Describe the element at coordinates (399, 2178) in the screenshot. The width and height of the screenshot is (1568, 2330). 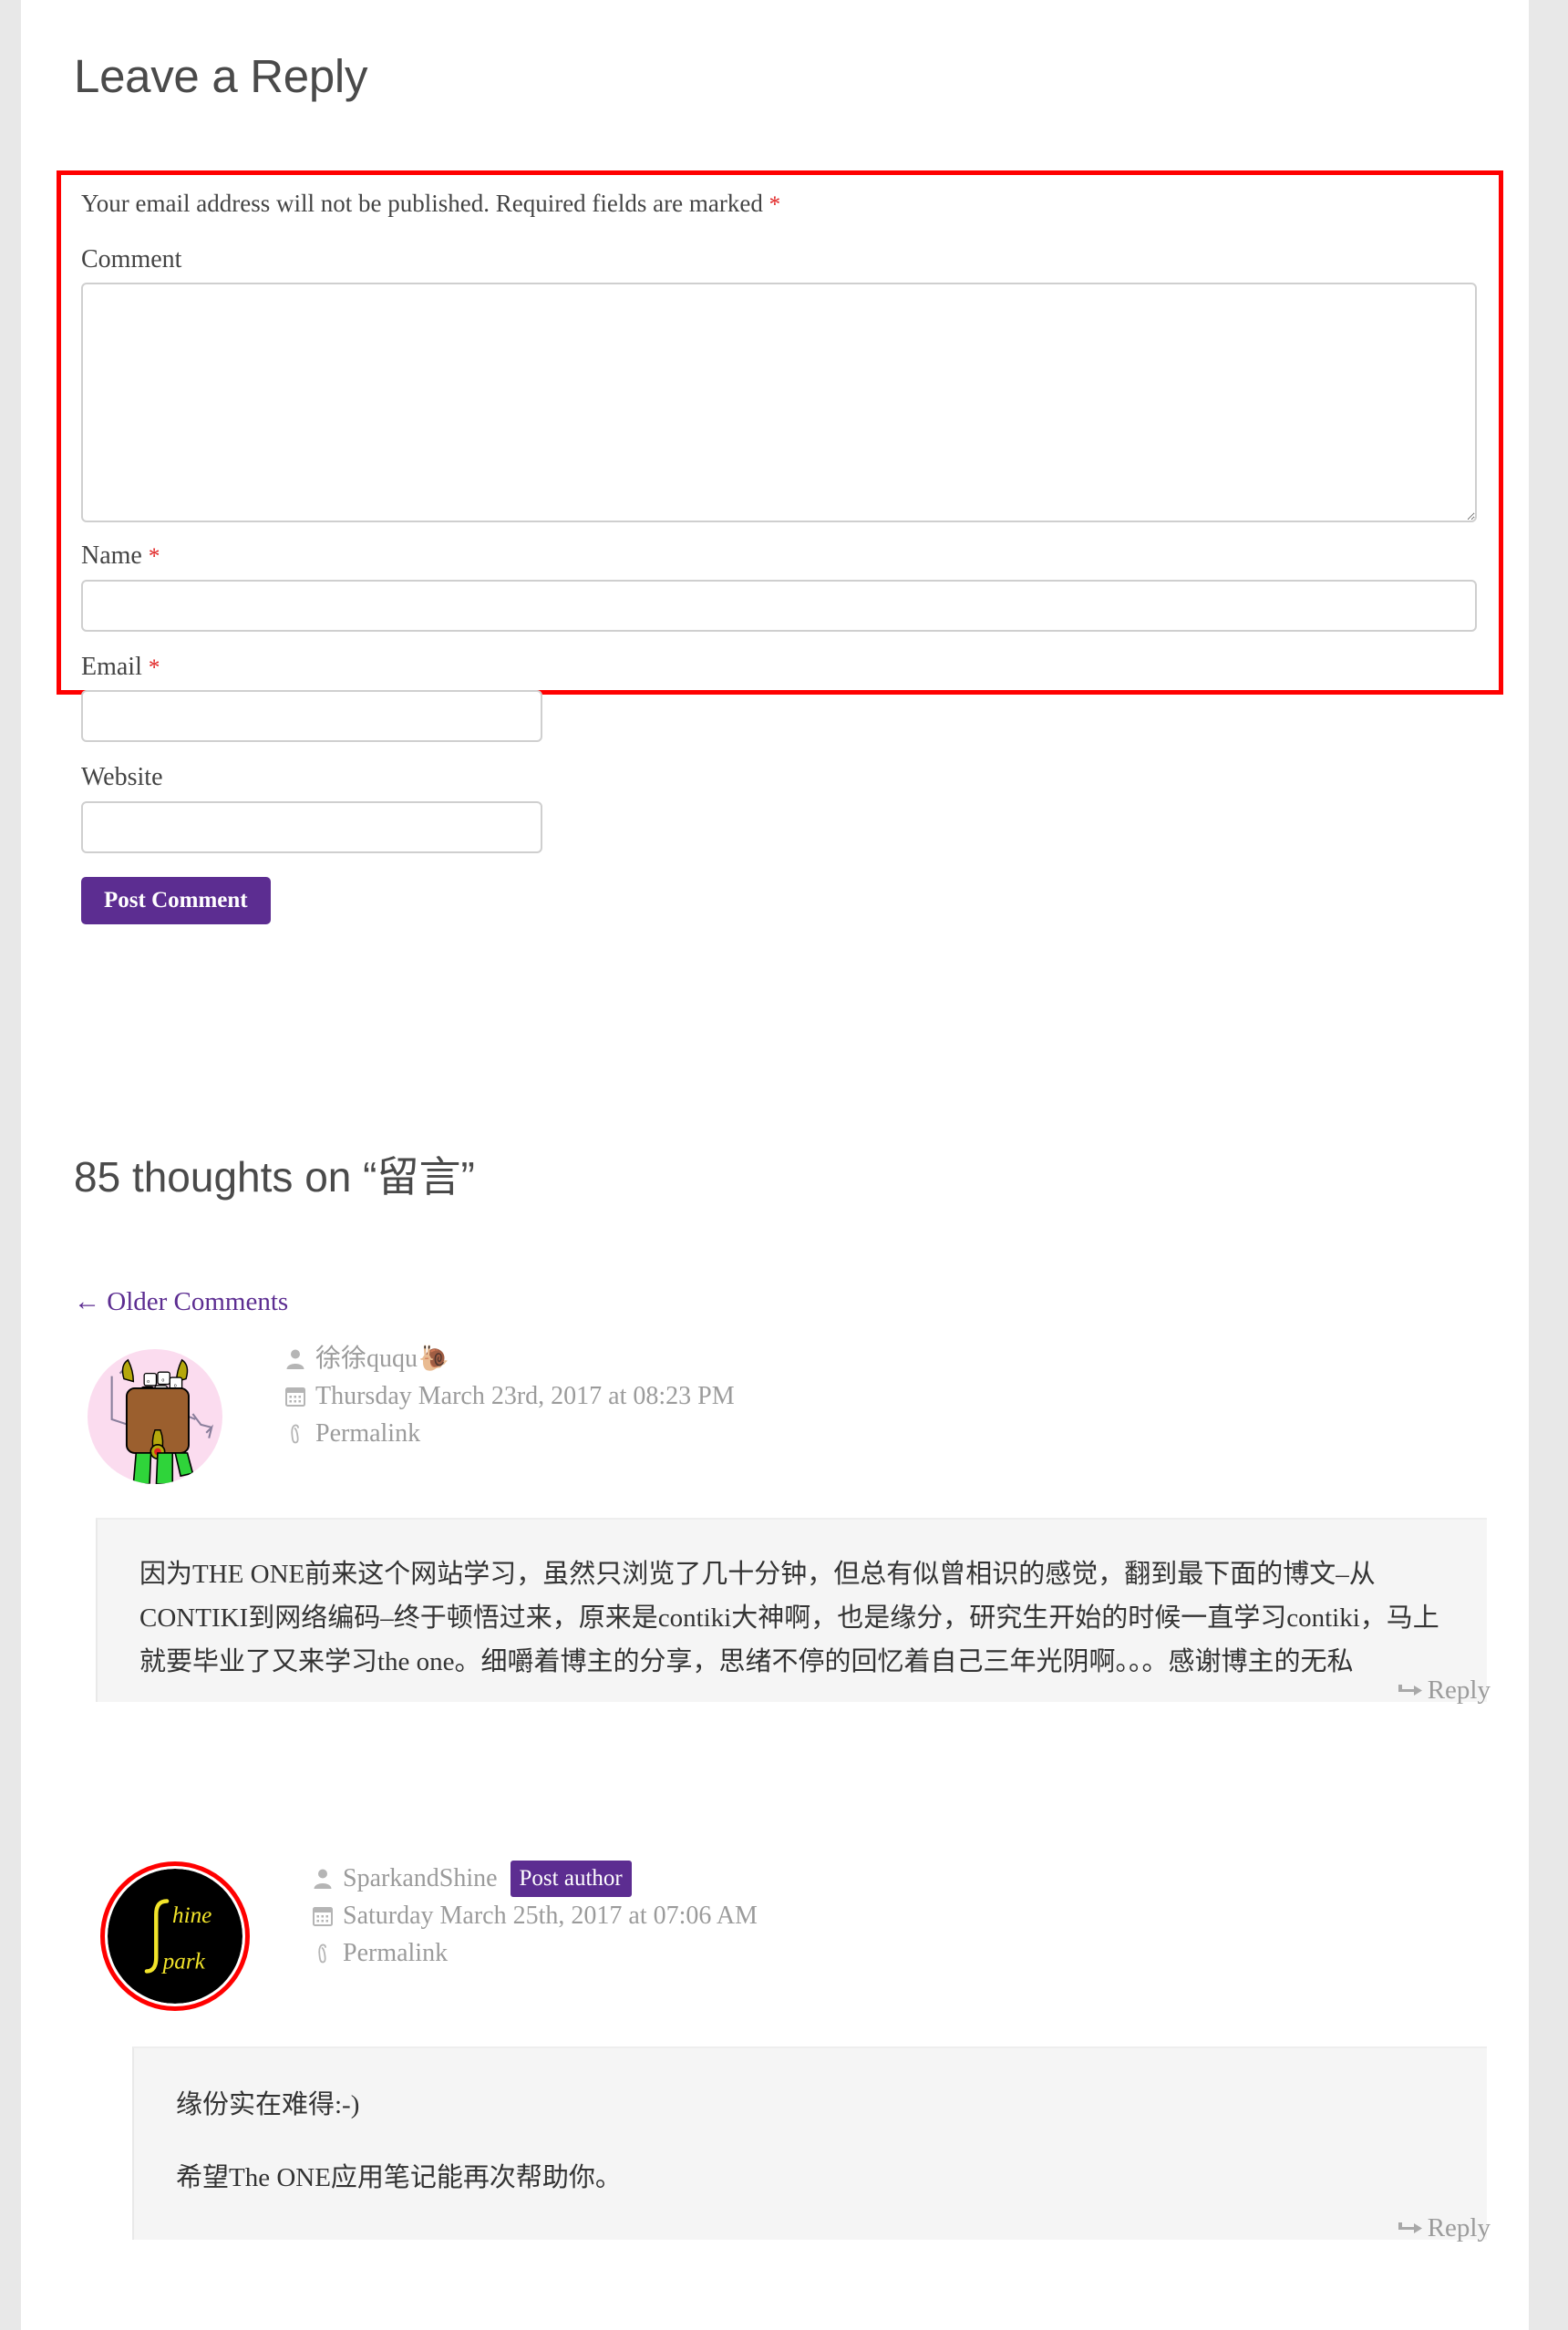
I see `comment-paragraph: 希望The ONE应用笔记能再次帮助你。` at that location.